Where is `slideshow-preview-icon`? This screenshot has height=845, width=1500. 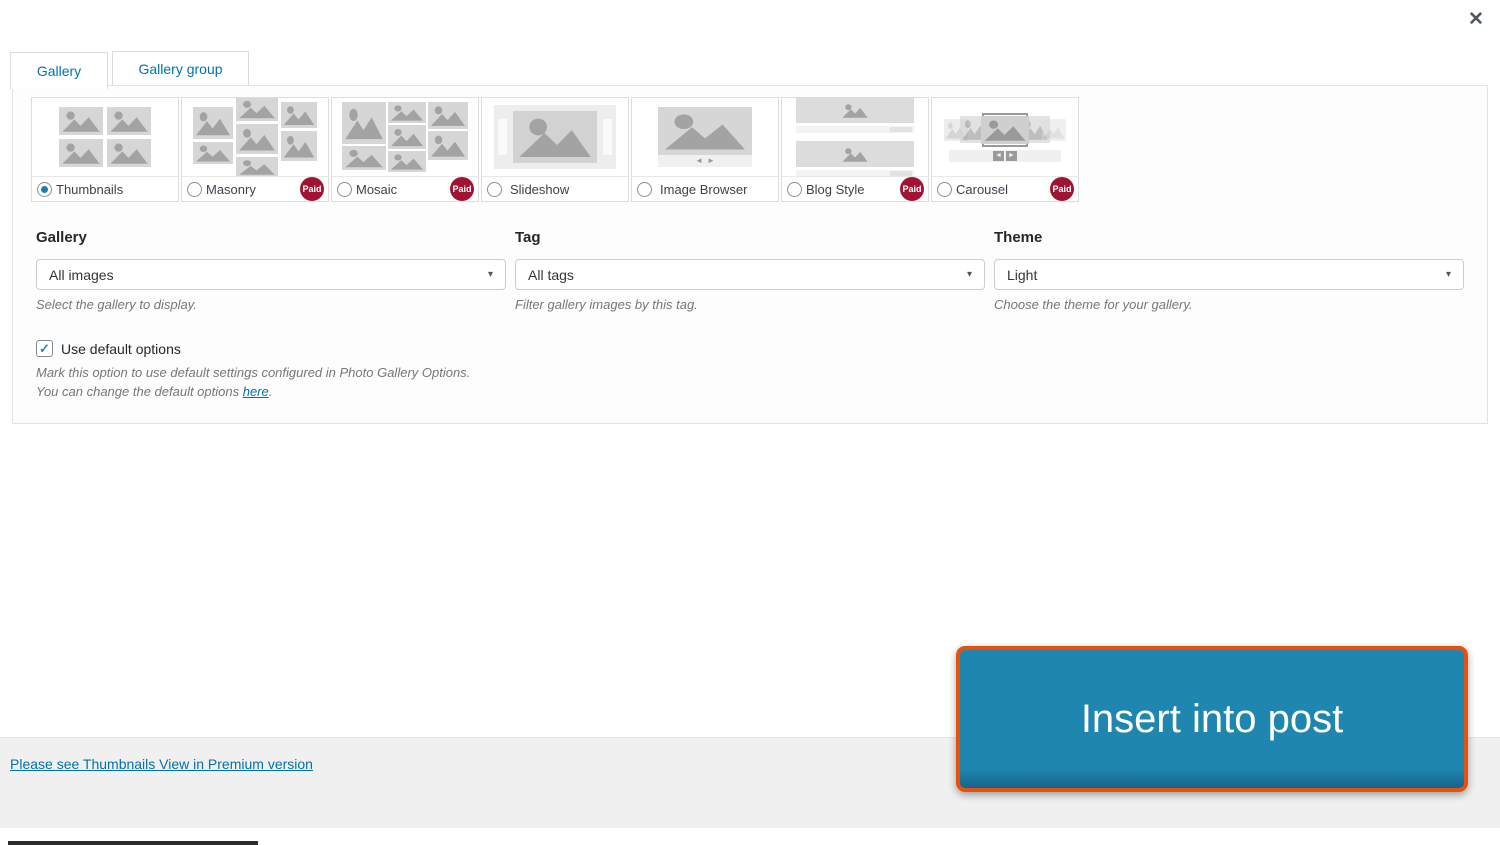
slideshow-preview-icon is located at coordinates (555, 137).